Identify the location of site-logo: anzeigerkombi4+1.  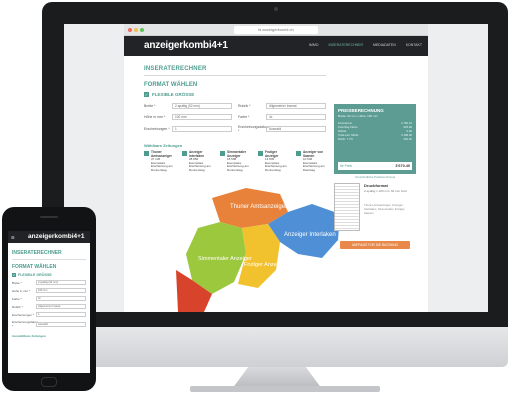
(186, 45).